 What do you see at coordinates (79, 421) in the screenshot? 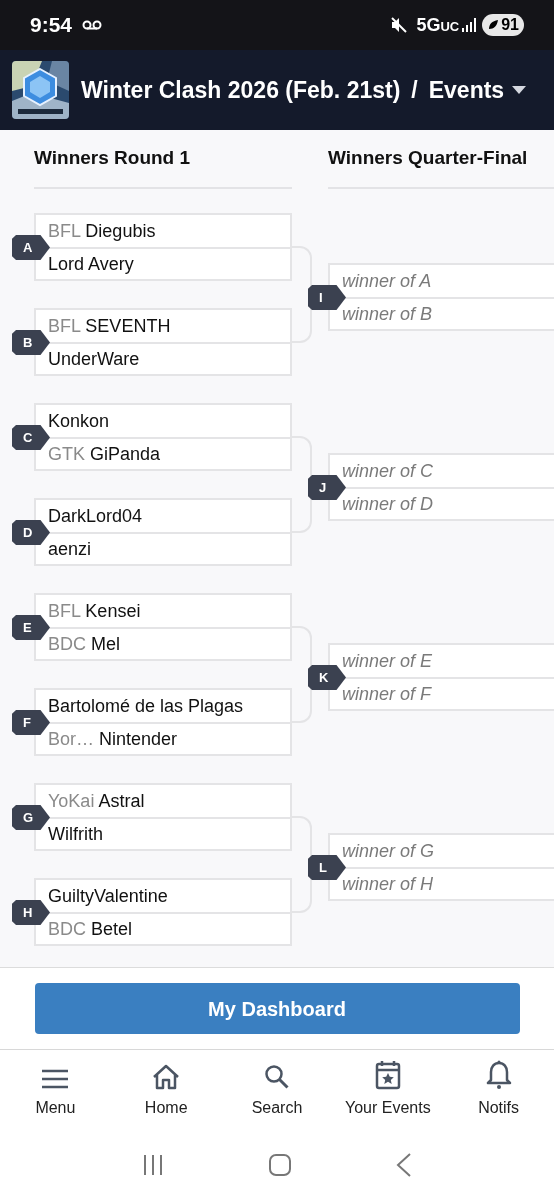
I see `entrant-row-text: Konkon` at bounding box center [79, 421].